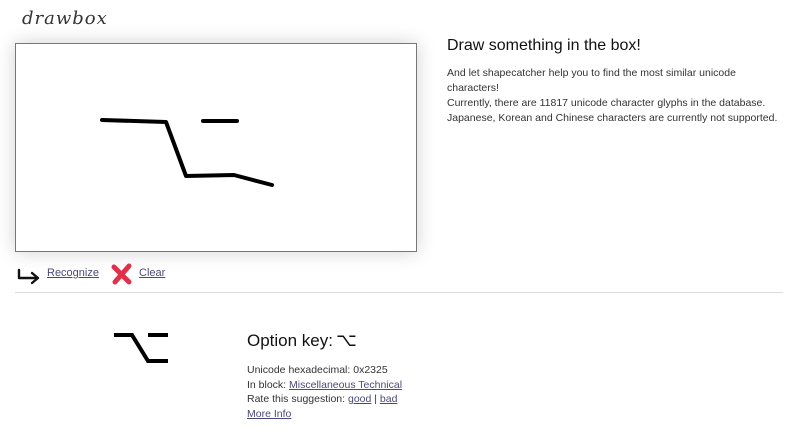  I want to click on rate-row: Rate this suggestion: good | bad, so click(324, 399).